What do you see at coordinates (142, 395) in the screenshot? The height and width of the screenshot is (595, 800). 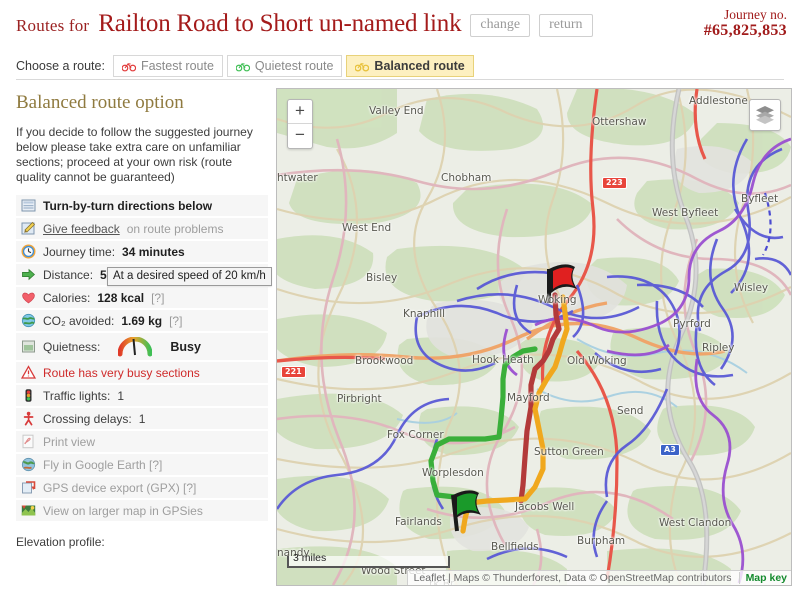 I see `row-traffic-lights: Traffic lights: 1` at bounding box center [142, 395].